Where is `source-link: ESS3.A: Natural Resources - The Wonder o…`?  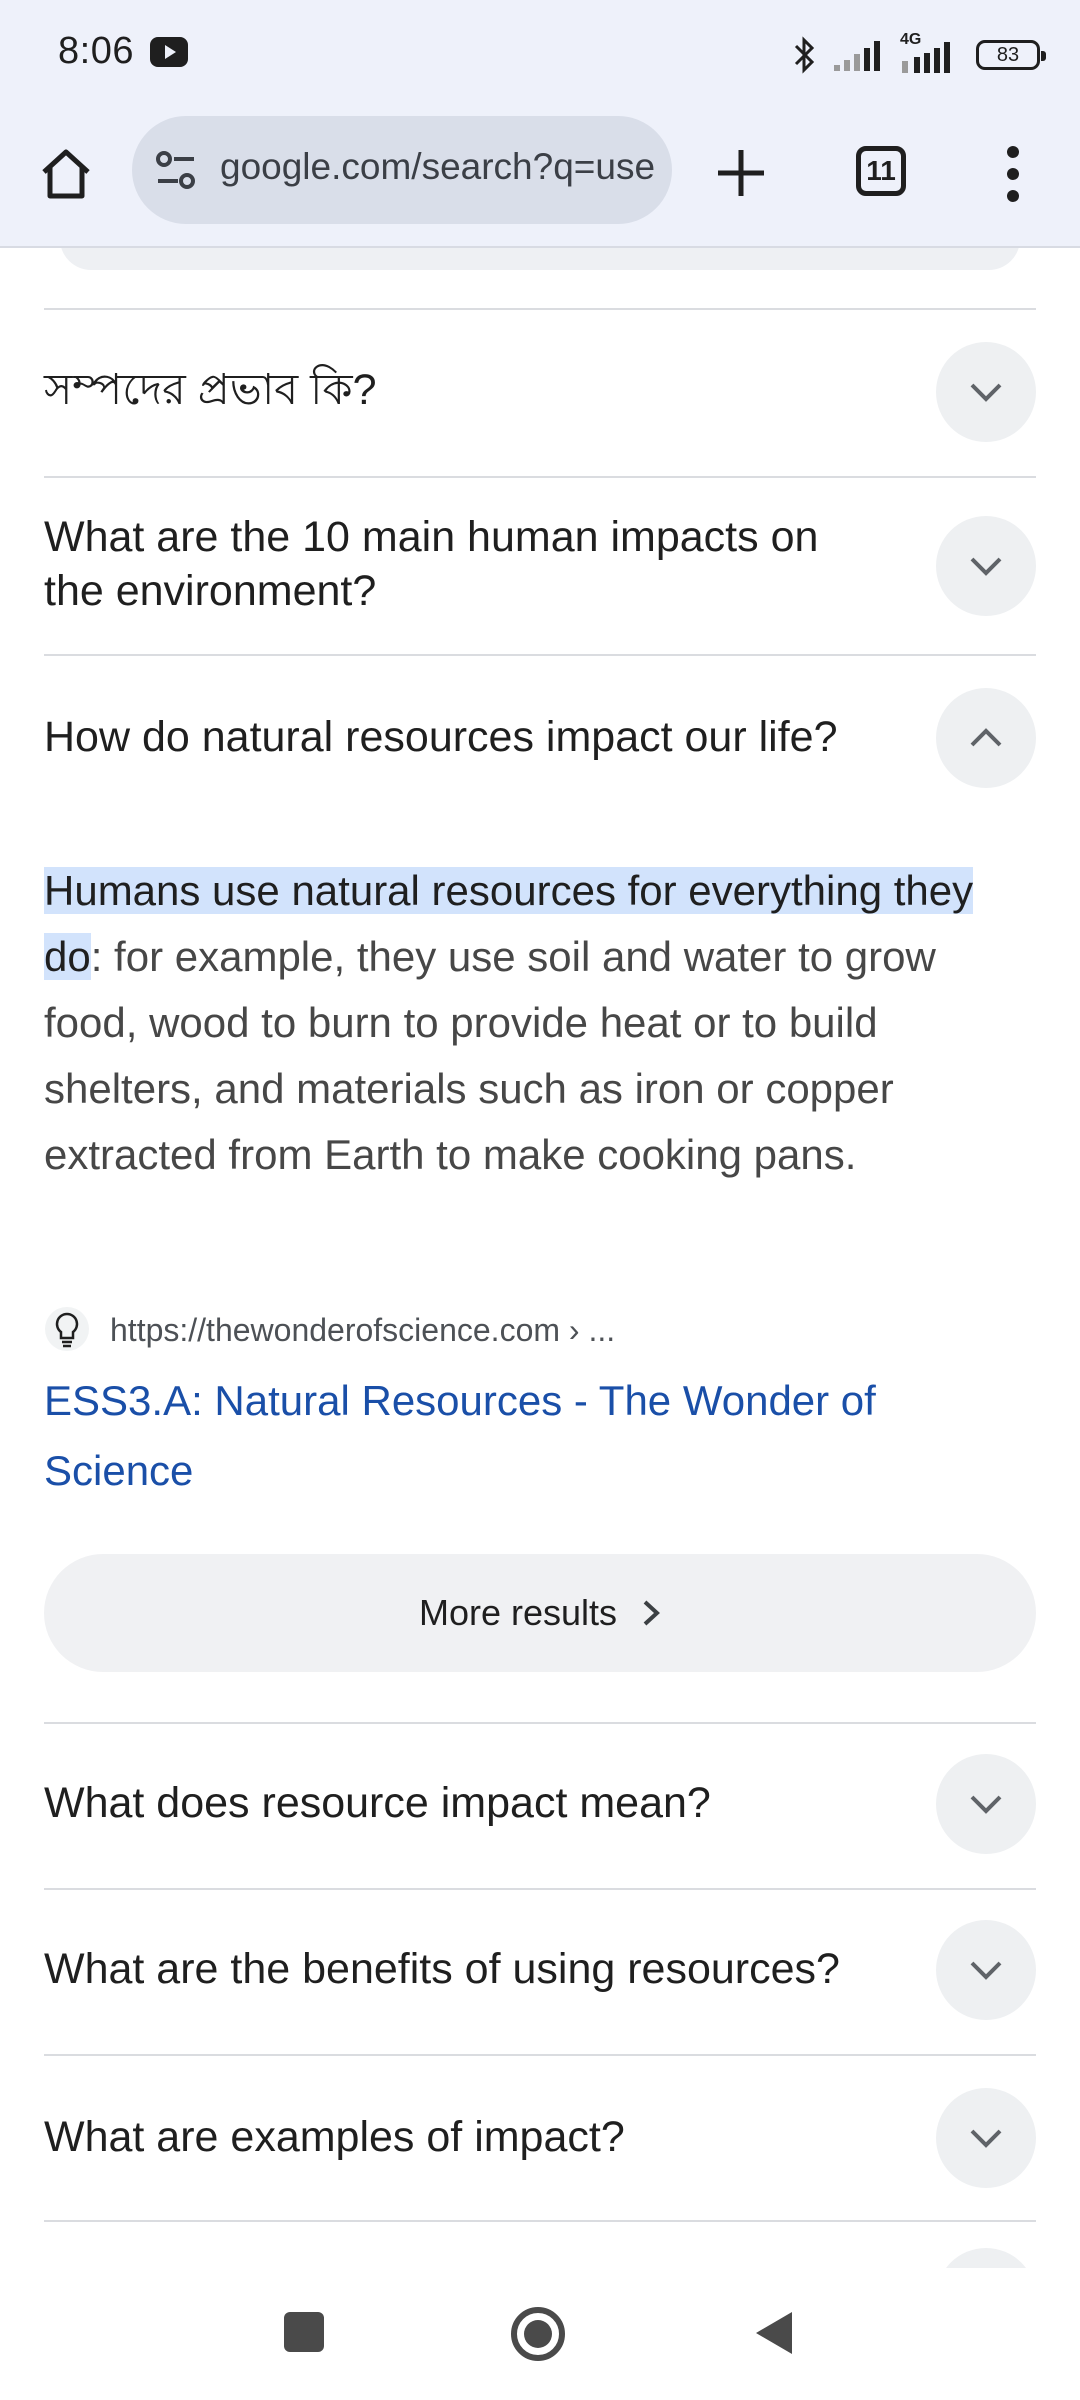 source-link: ESS3.A: Natural Resources - The Wonder o… is located at coordinates (514, 1436).